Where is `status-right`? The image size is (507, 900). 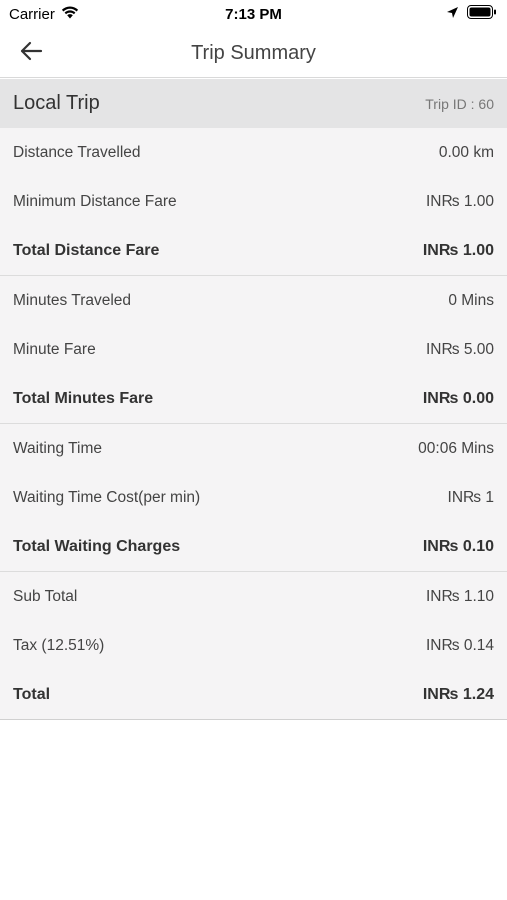 status-right is located at coordinates (471, 14).